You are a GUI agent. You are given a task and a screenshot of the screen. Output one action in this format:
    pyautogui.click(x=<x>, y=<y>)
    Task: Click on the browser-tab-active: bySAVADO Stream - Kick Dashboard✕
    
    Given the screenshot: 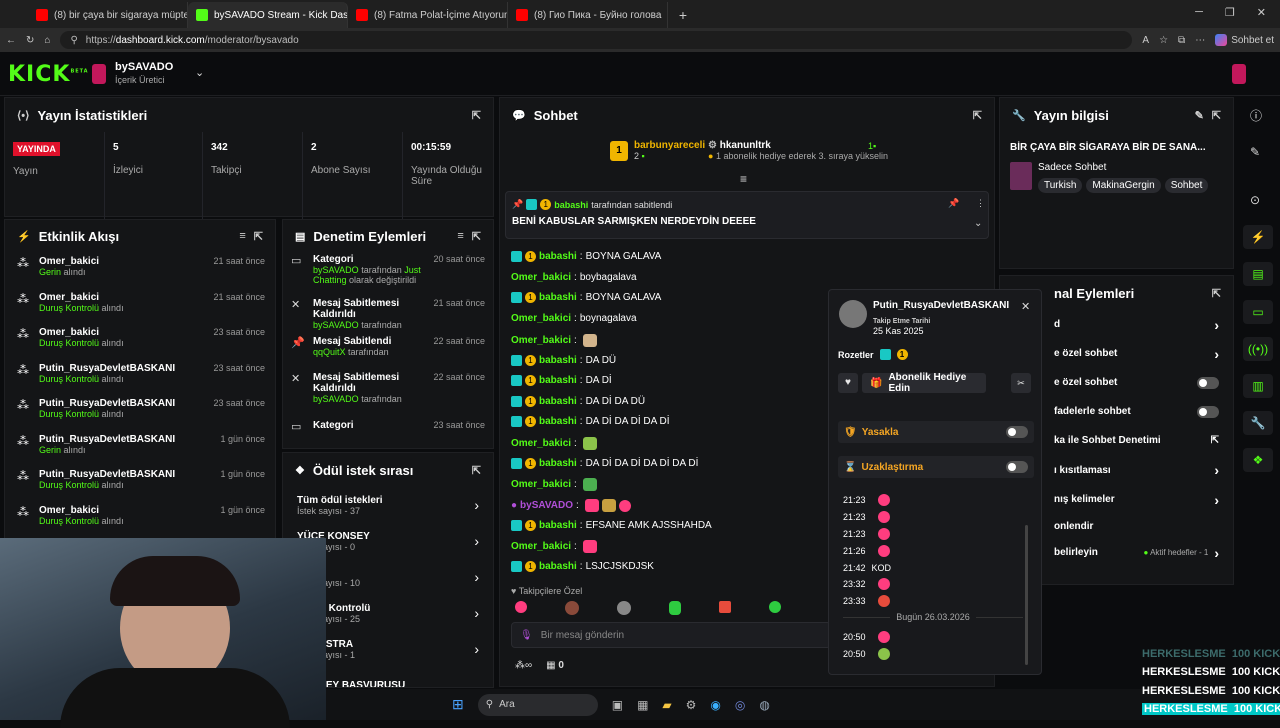 What is the action you would take?
    pyautogui.click(x=268, y=15)
    